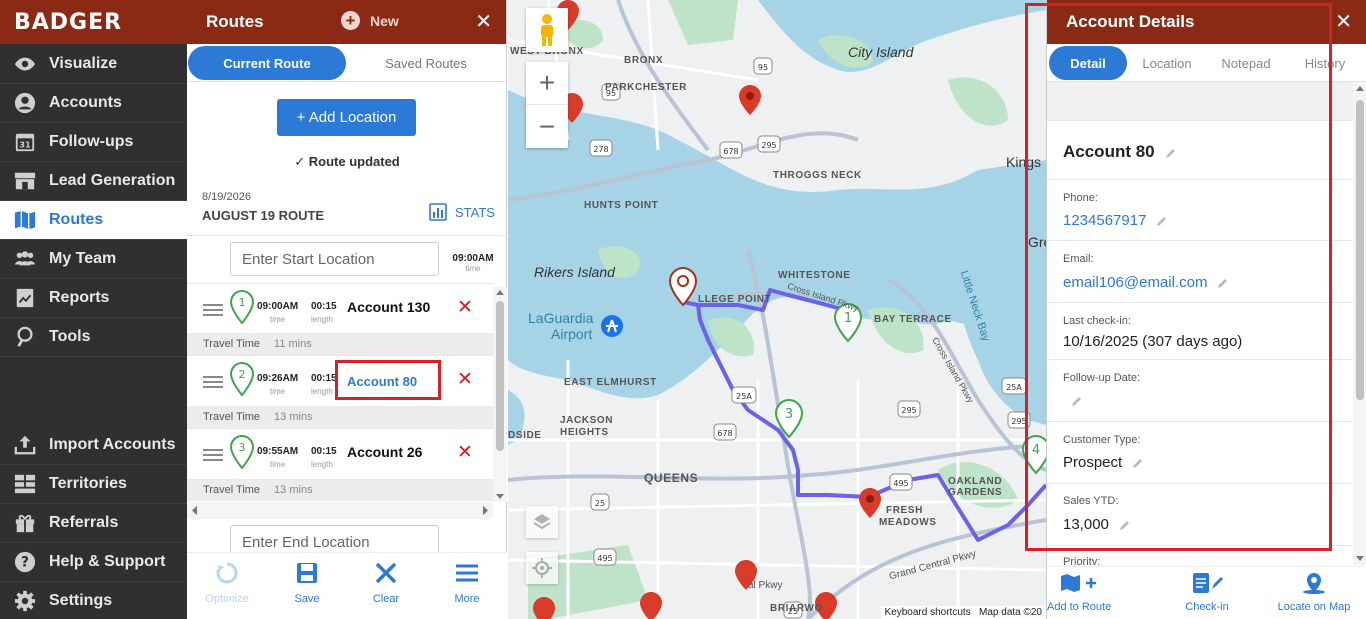  What do you see at coordinates (347, 162) in the screenshot?
I see `route-status: ✓ Route updated` at bounding box center [347, 162].